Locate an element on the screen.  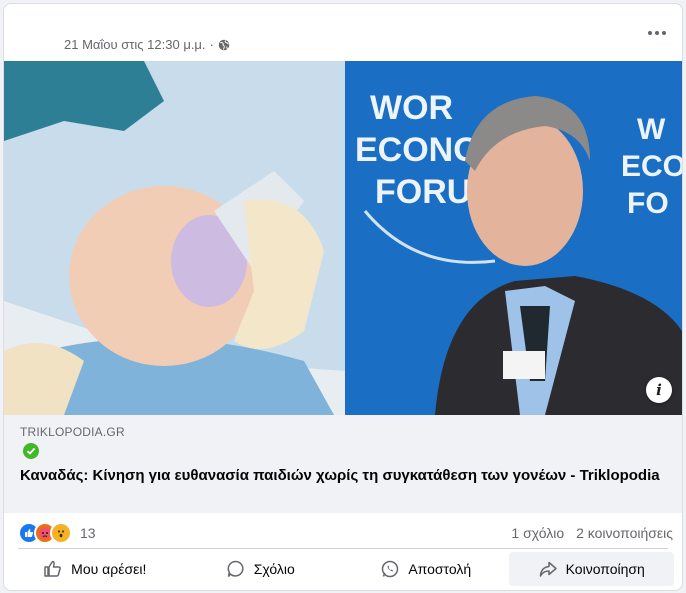
post-stats: 13 1 σχόλιο 2 κοινοποιήσεις is located at coordinates (343, 531).